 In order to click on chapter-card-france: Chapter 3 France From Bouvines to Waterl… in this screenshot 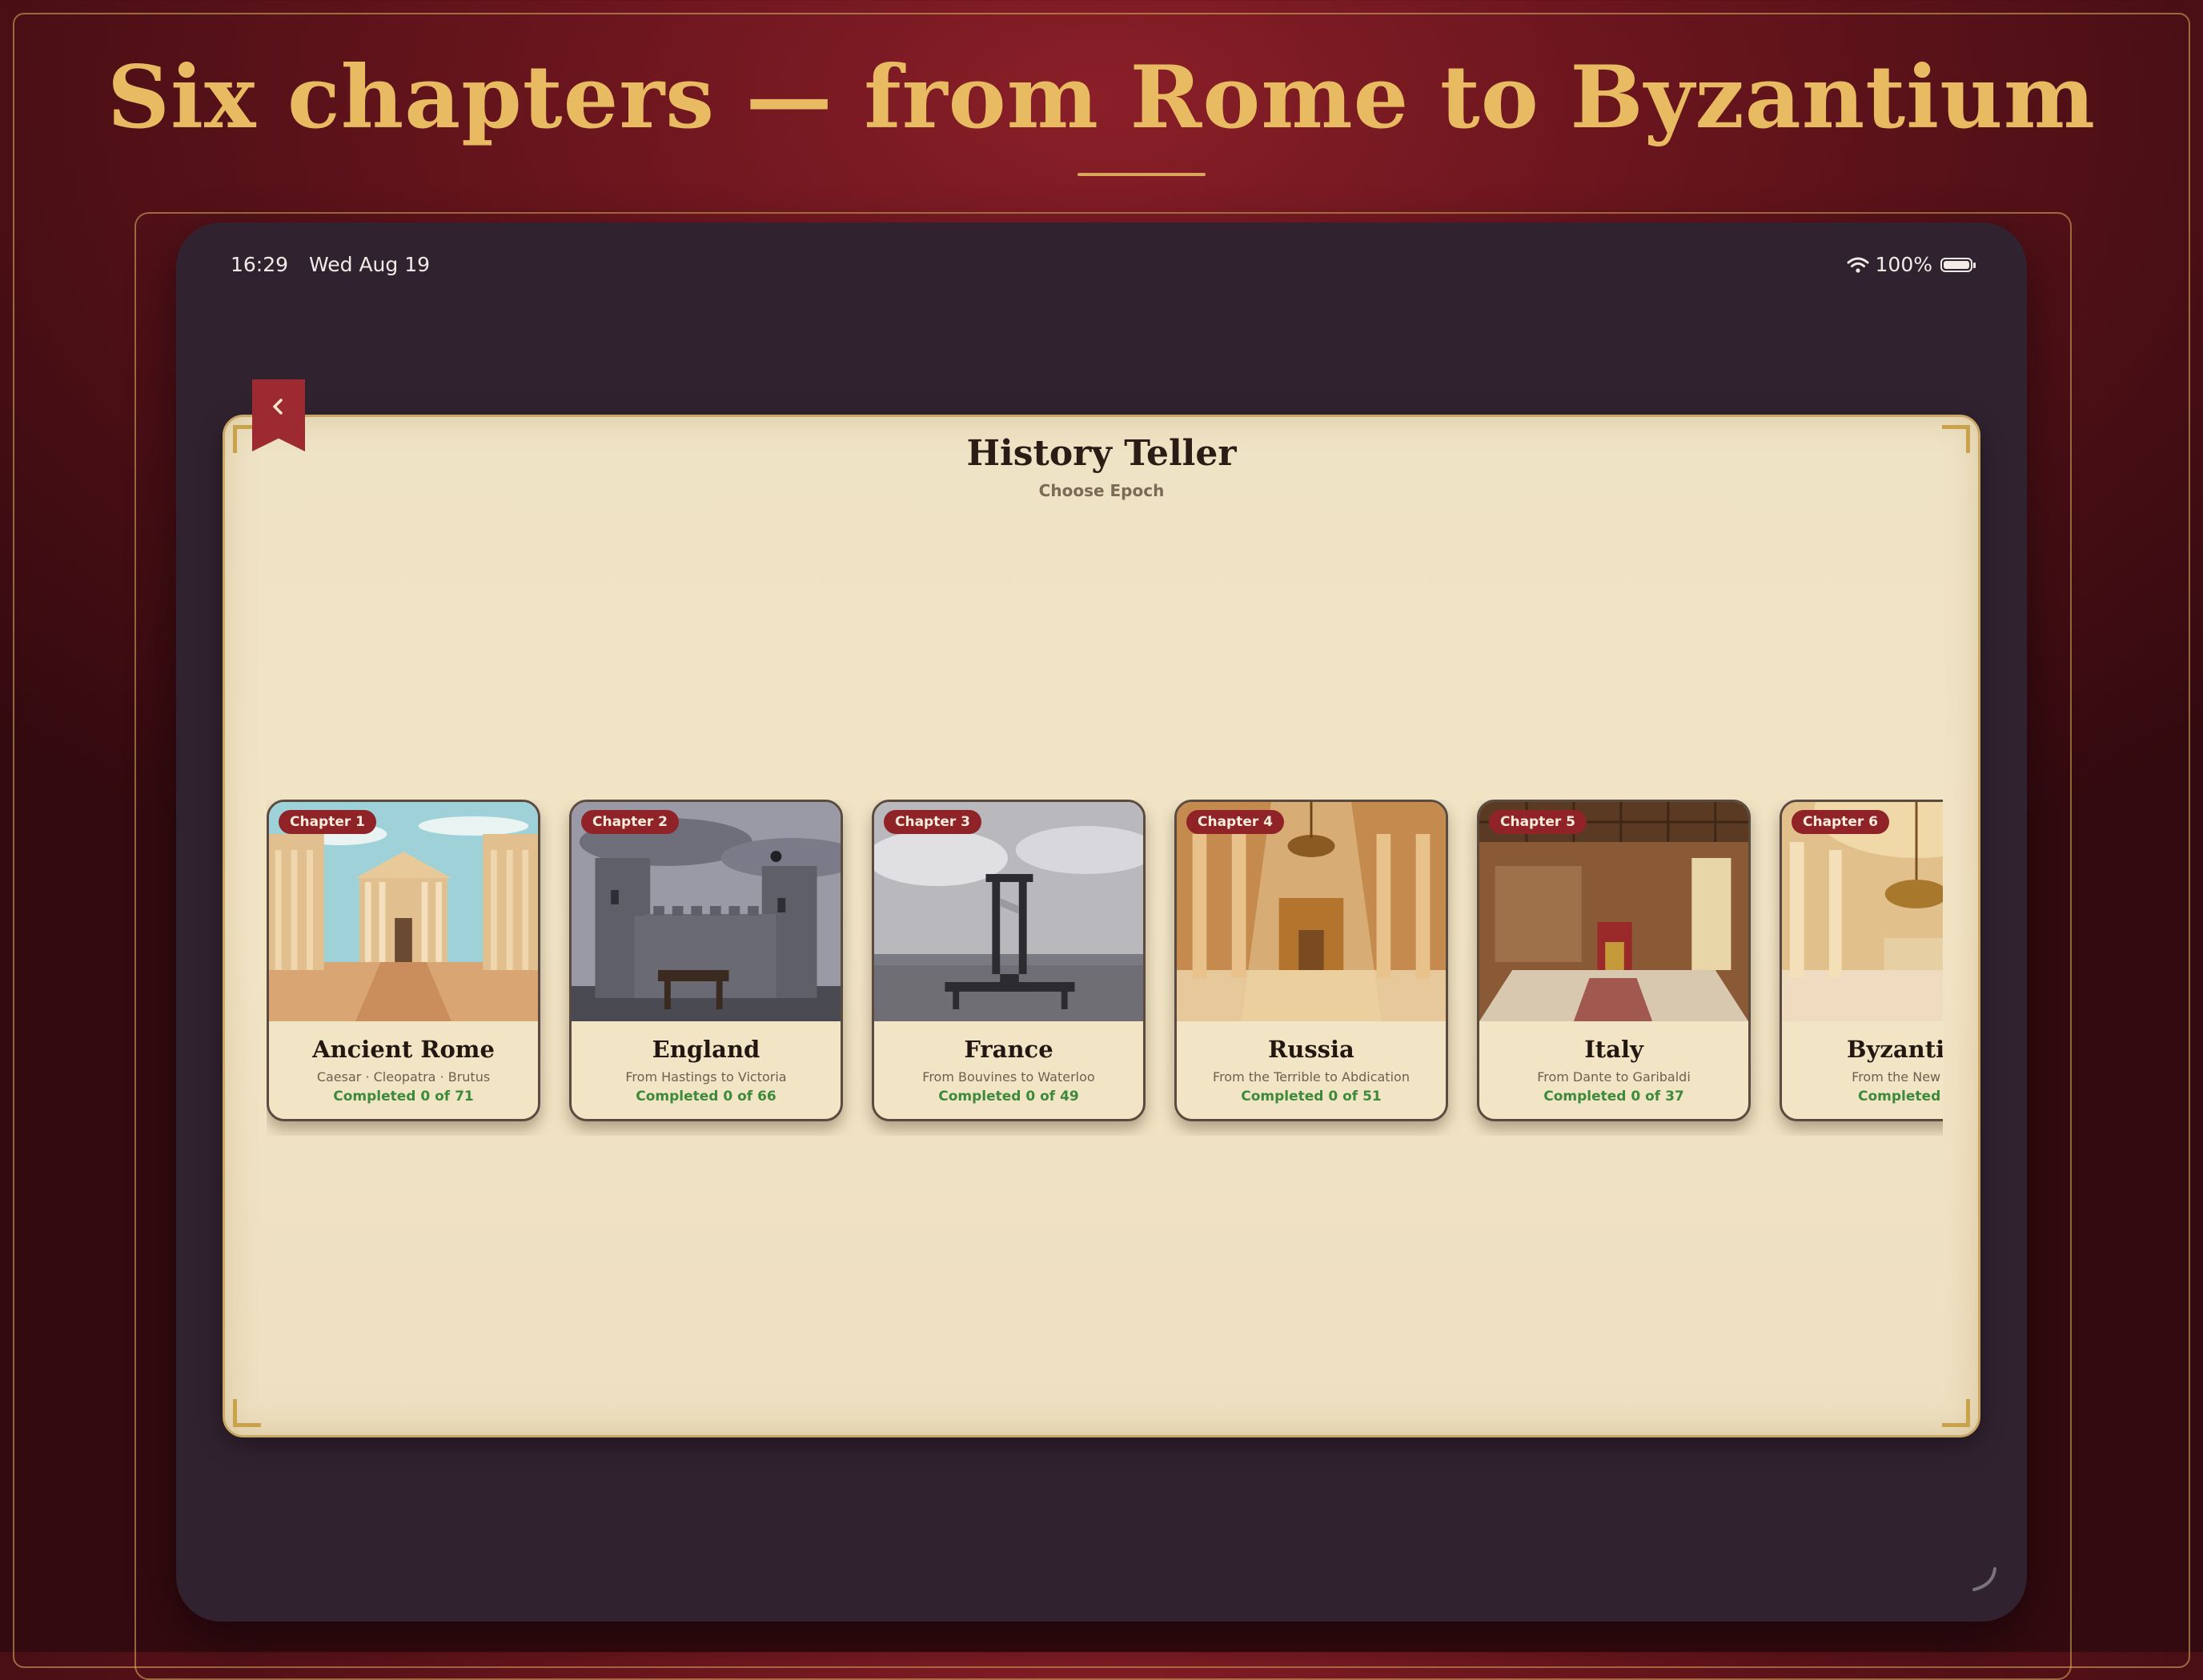, I will do `click(1009, 960)`.